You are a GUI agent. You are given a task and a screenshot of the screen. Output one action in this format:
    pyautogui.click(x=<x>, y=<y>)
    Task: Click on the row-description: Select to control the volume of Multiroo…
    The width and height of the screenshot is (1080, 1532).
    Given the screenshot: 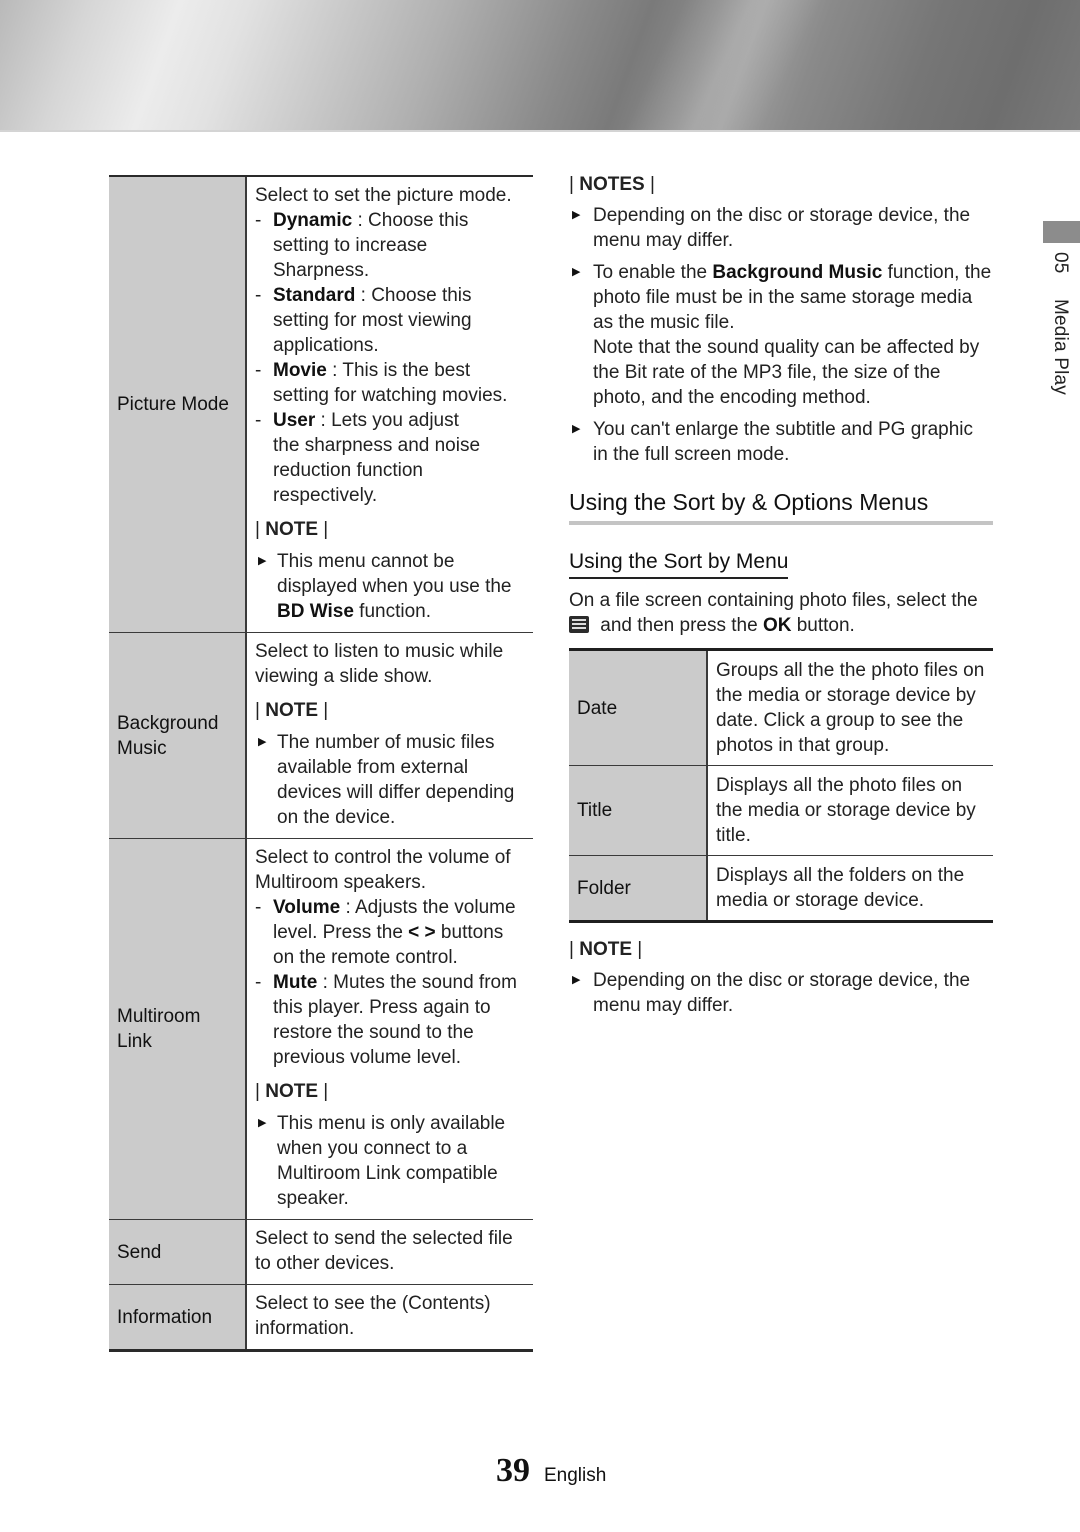 What is the action you would take?
    pyautogui.click(x=390, y=1029)
    